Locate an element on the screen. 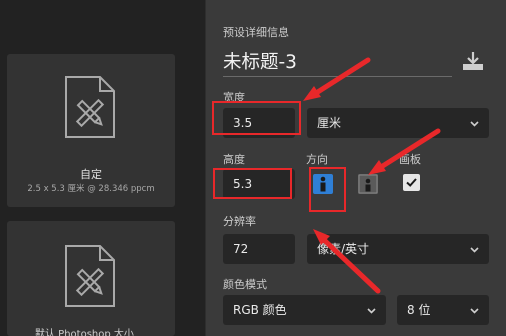 This screenshot has height=336, width=506. landscape-orientation-icon is located at coordinates (368, 184).